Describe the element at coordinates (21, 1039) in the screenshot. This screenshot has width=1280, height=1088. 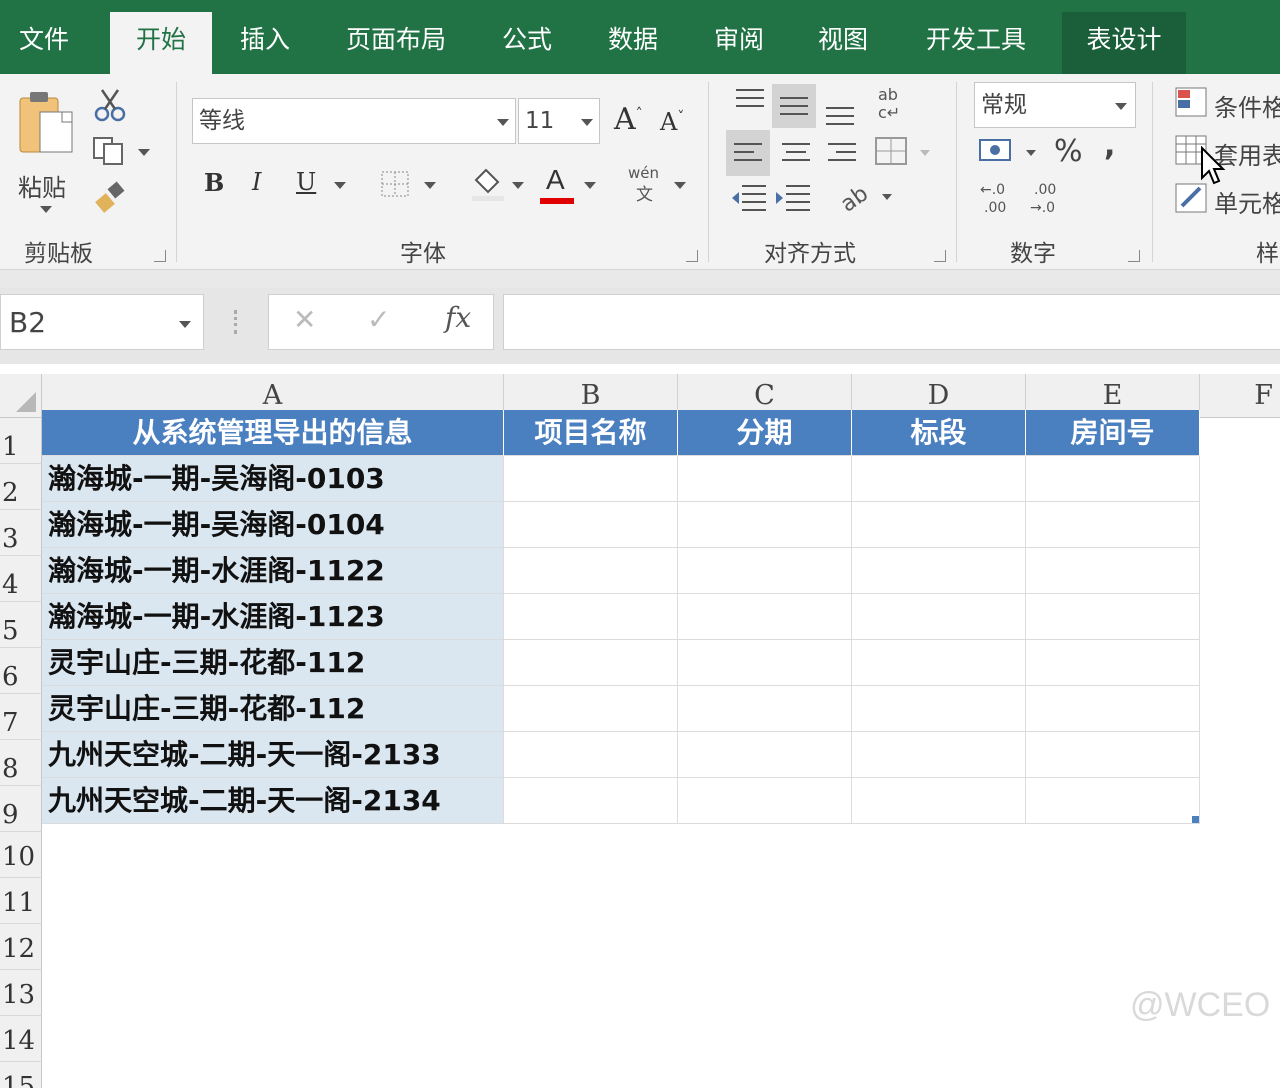
I see `row-header: 14` at that location.